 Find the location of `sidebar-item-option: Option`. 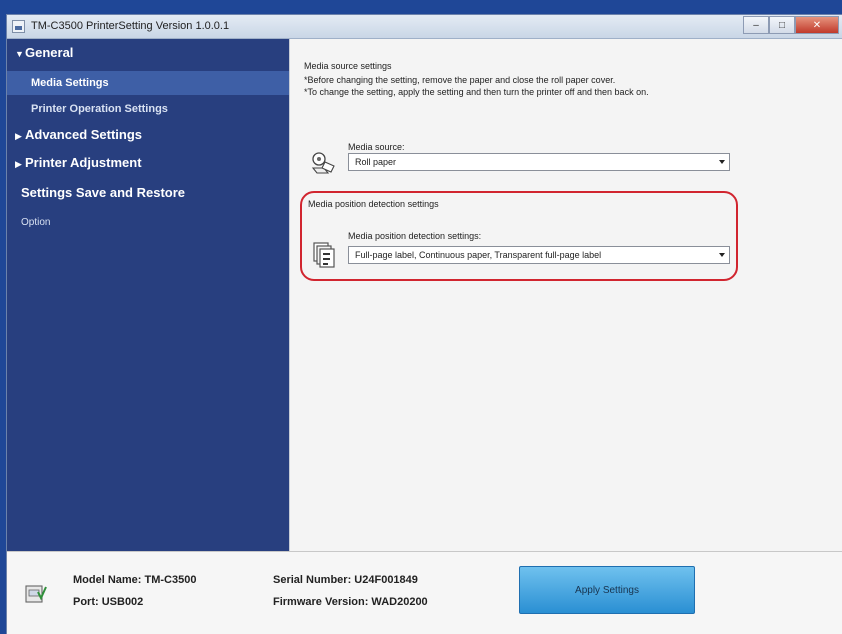

sidebar-item-option: Option is located at coordinates (35, 222).